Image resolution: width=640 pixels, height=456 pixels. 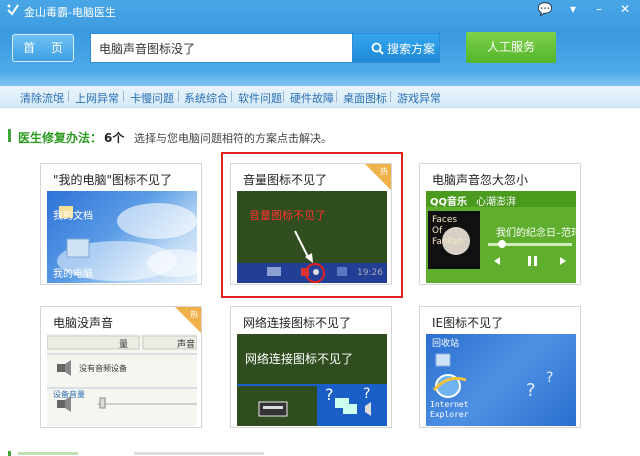 What do you see at coordinates (70, 12) in the screenshot?
I see `app-title: 金山毒霸-电脑医生` at bounding box center [70, 12].